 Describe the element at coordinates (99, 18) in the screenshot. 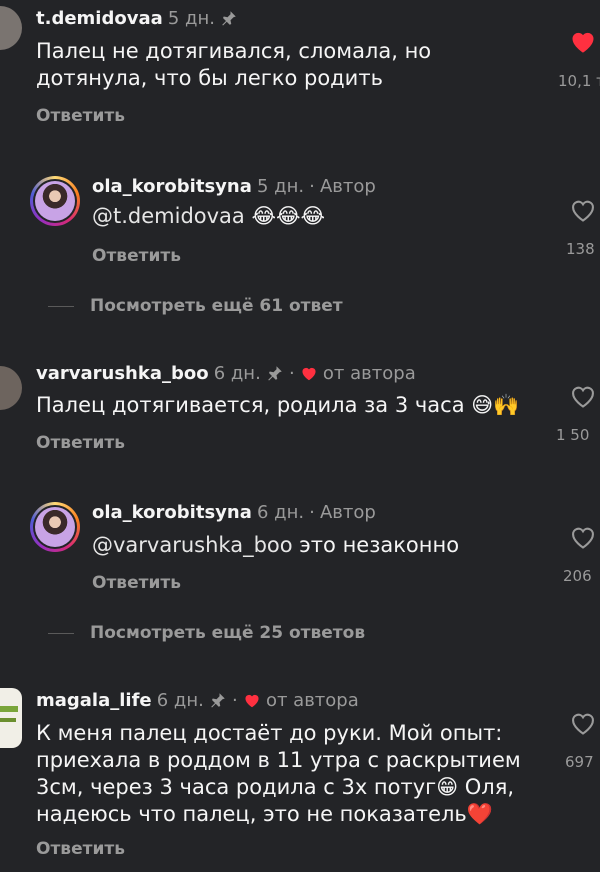

I see `username: t.demidovaa` at that location.